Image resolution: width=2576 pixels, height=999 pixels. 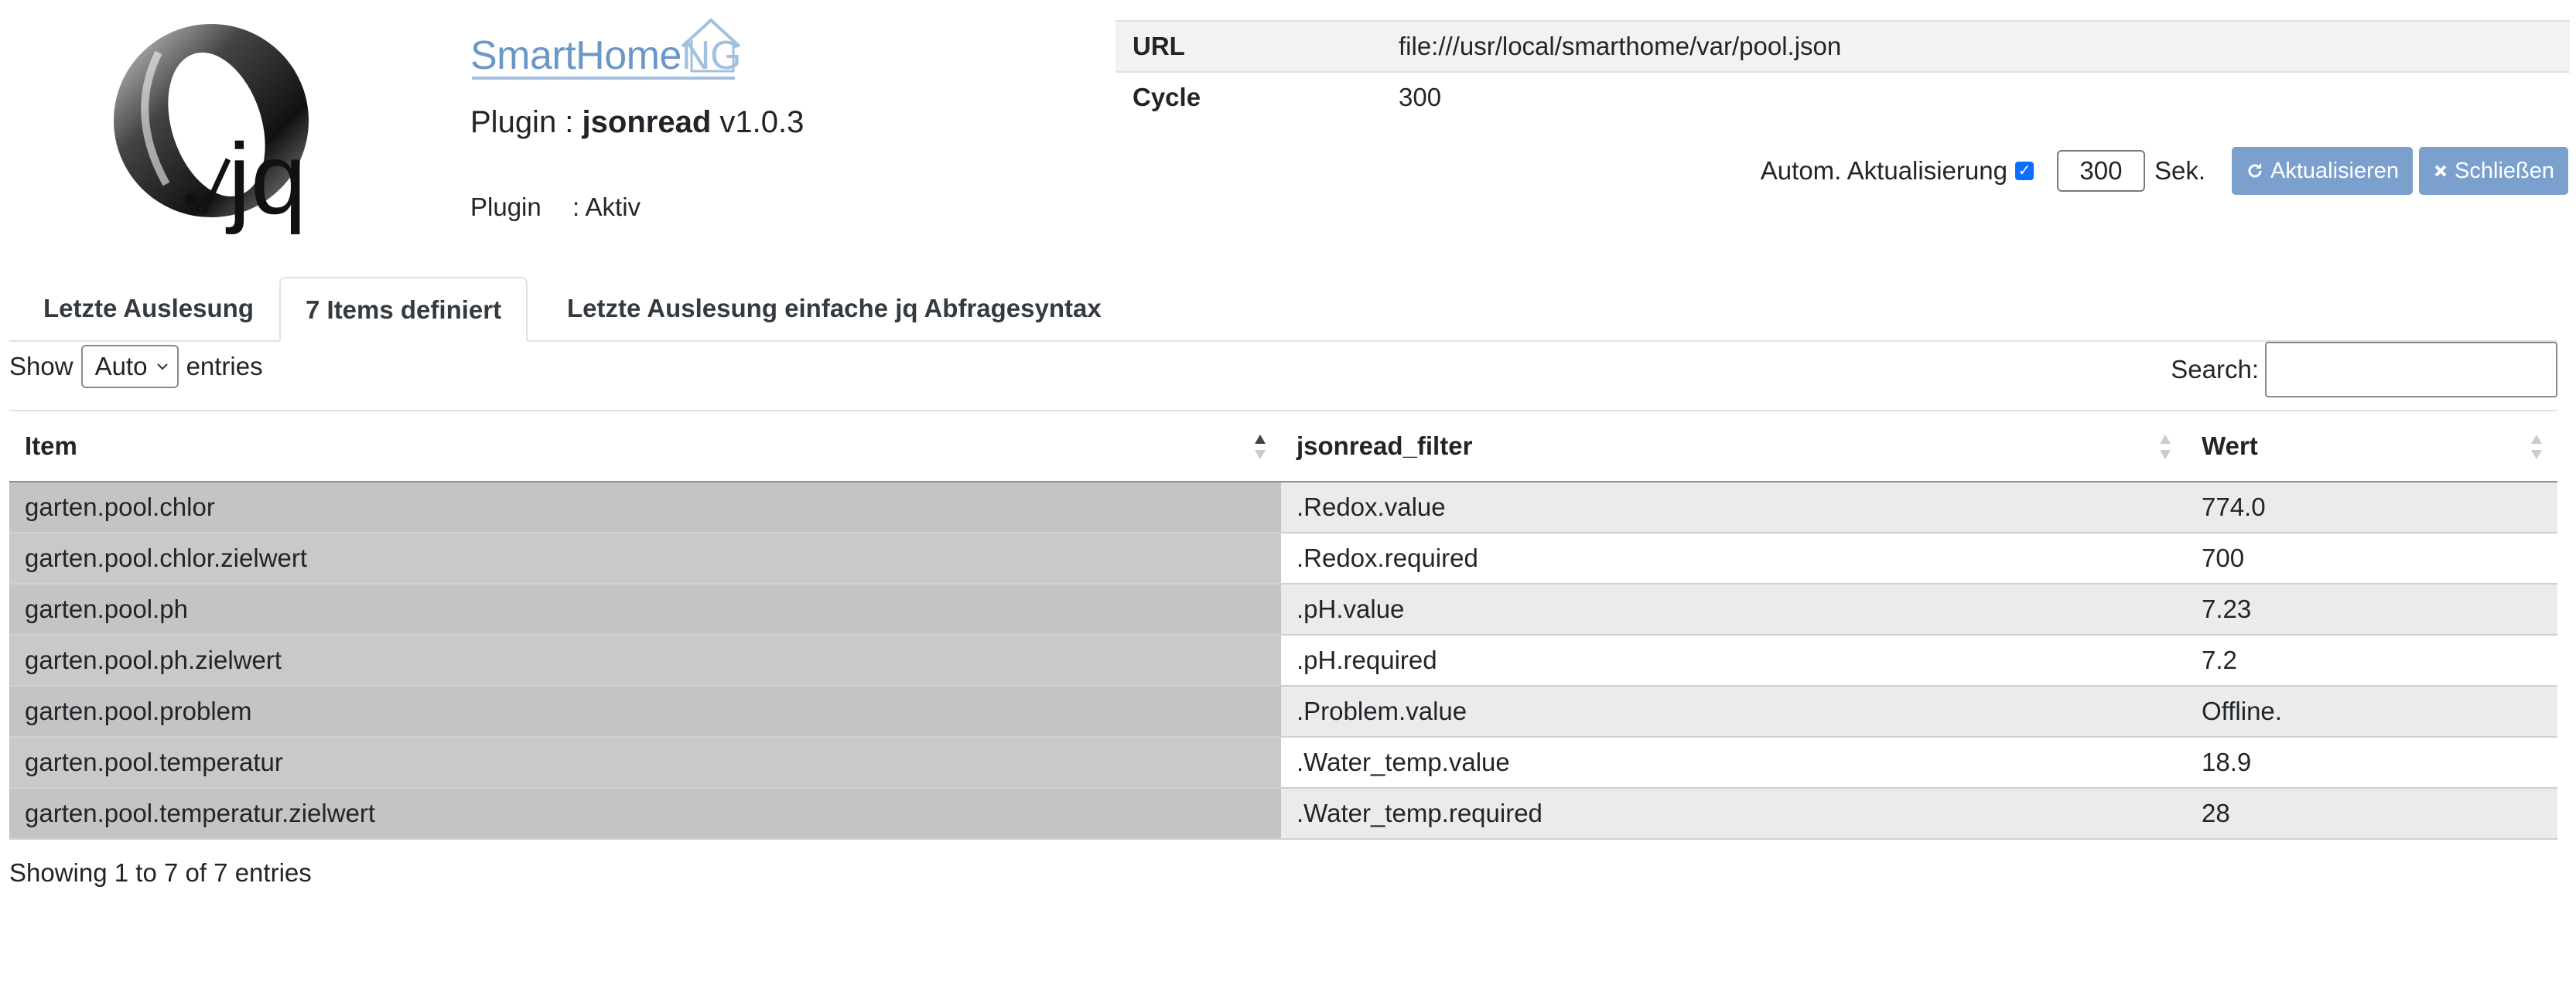 I want to click on config-row-cycle: Cycle 300, so click(x=1843, y=96).